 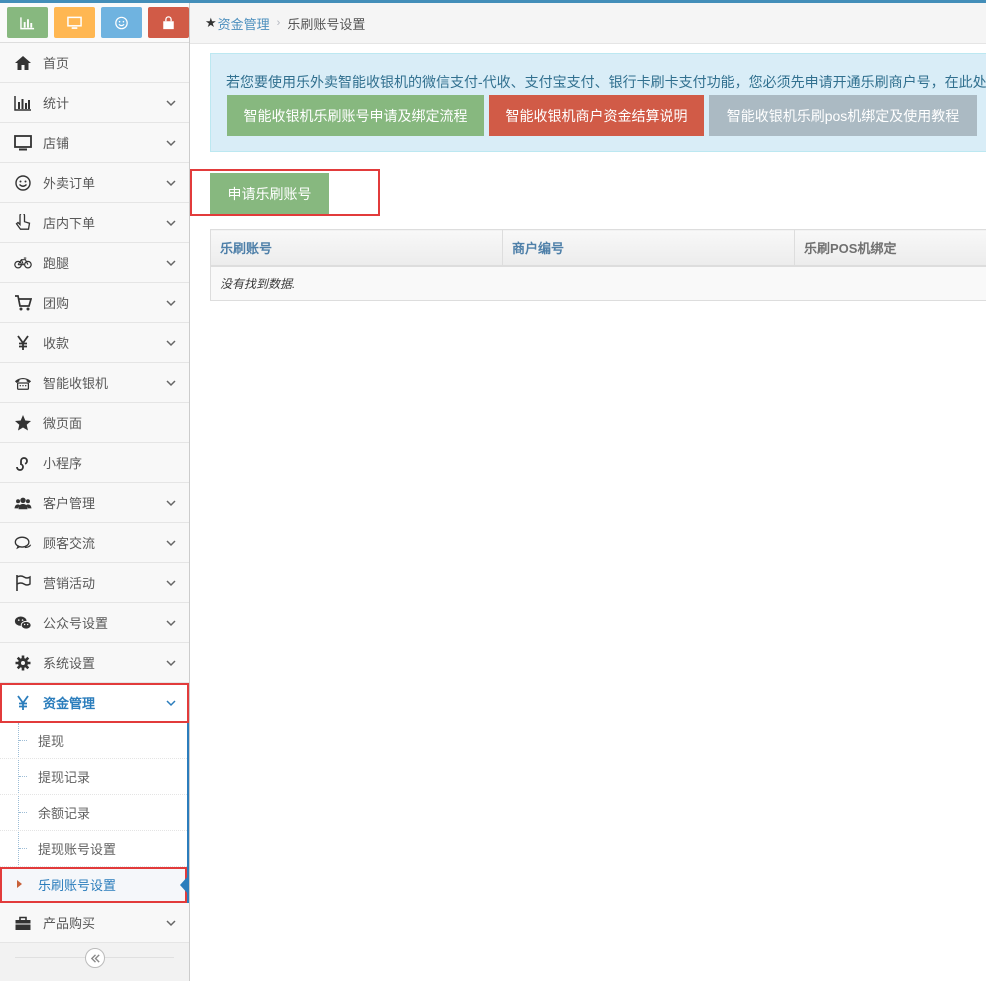 What do you see at coordinates (94, 103) in the screenshot?
I see `sidebar-item-stats: 统计` at bounding box center [94, 103].